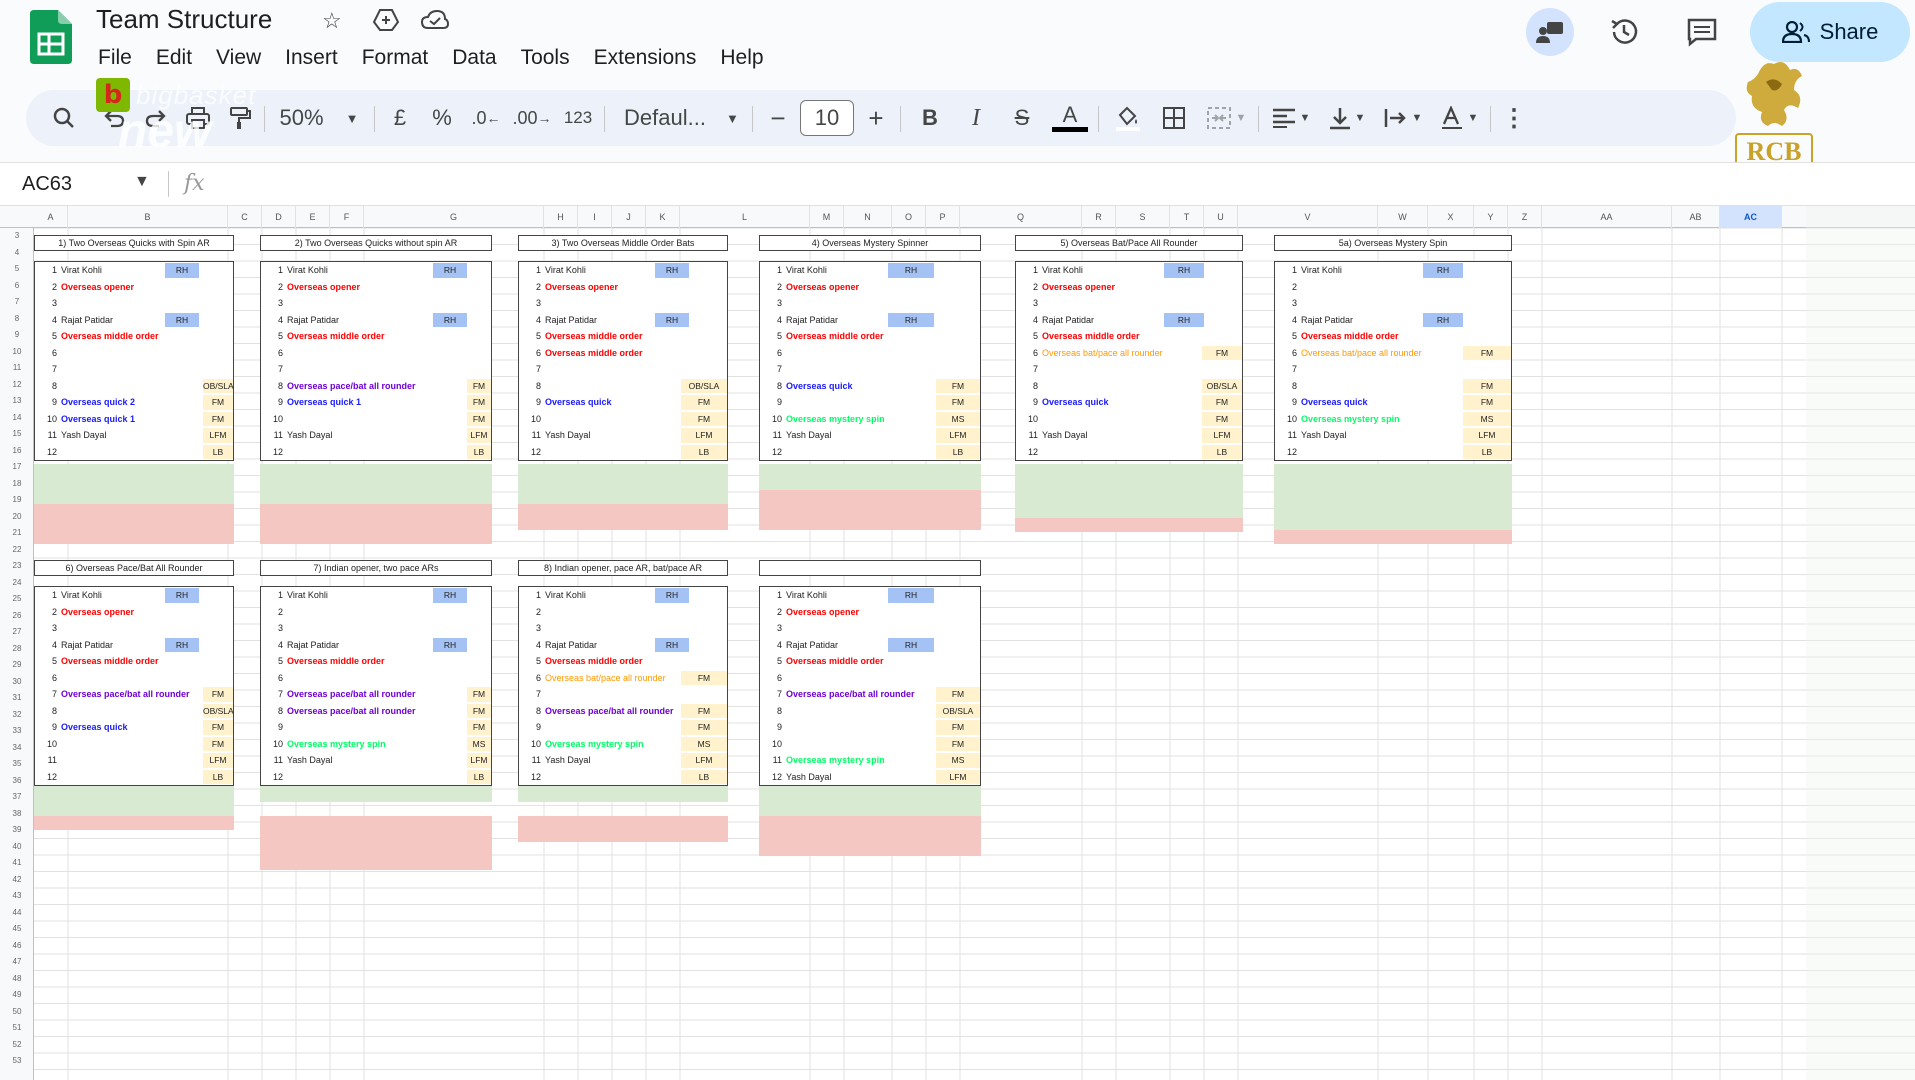  I want to click on horizontal-align-button: ▼, so click(1291, 118).